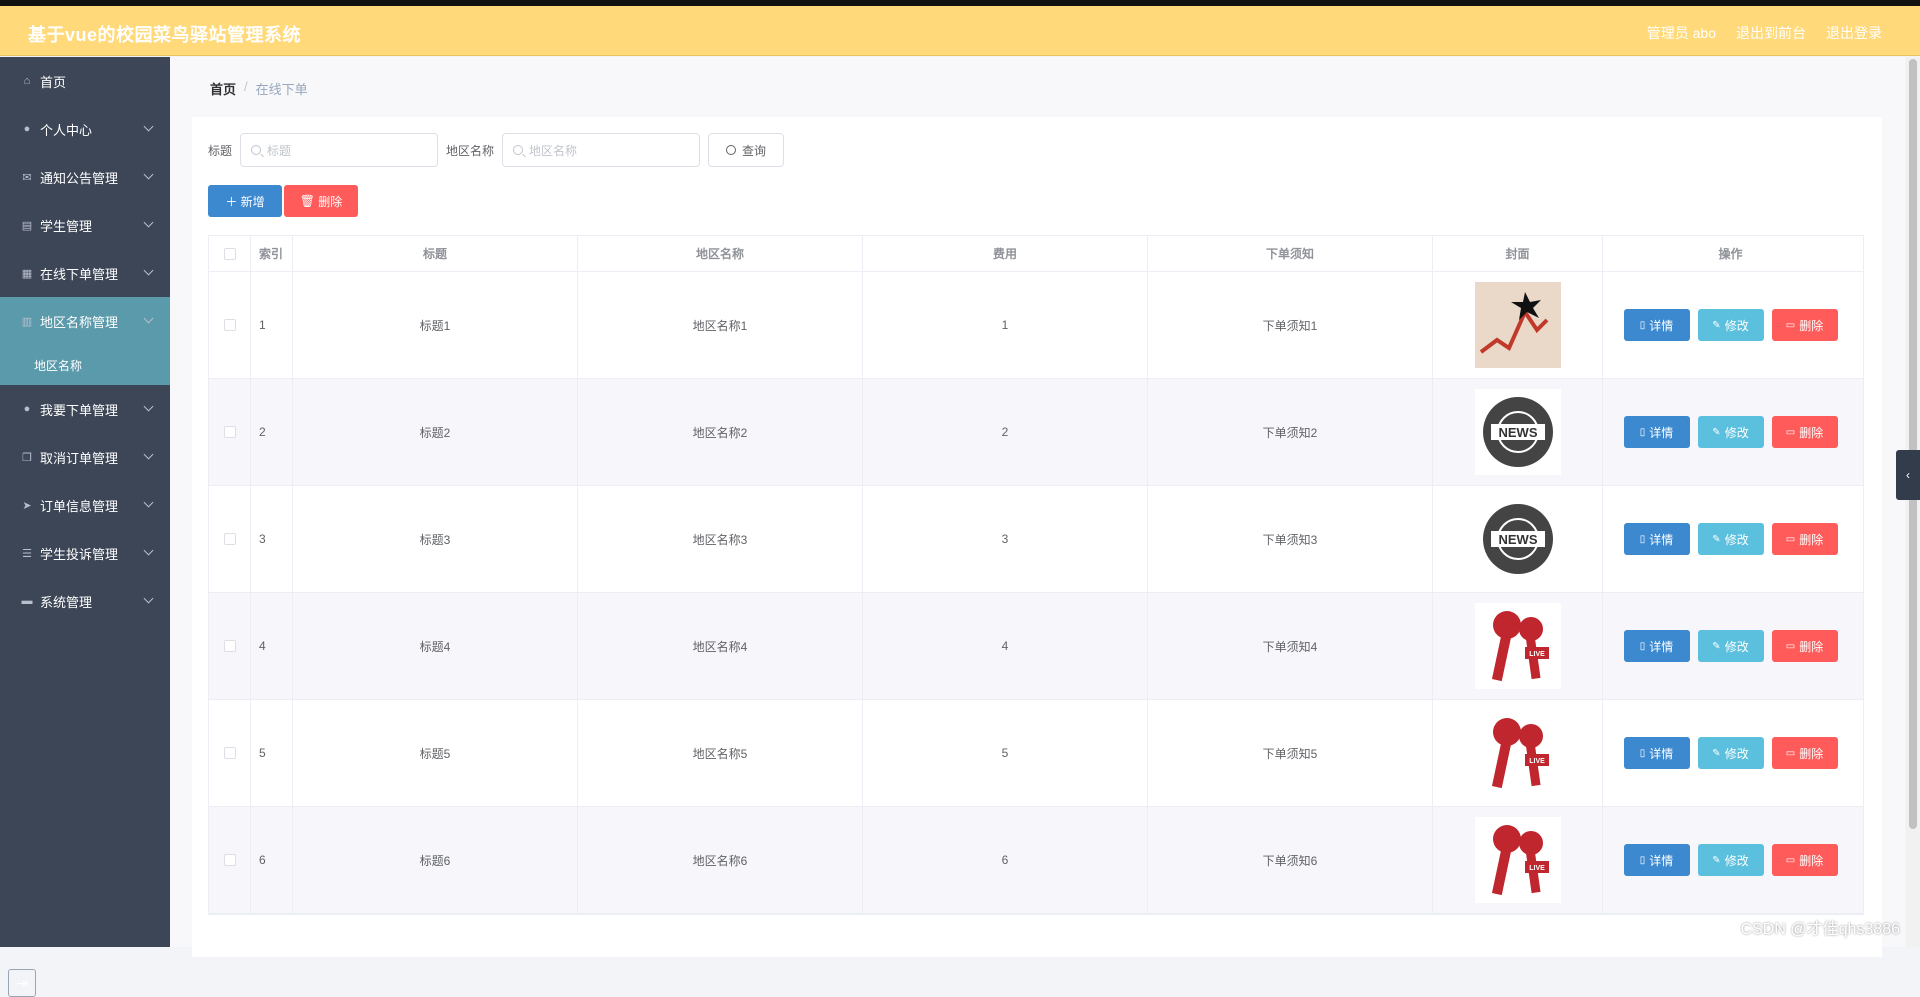  I want to click on side-drawer-toggle: ‹, so click(1908, 475).